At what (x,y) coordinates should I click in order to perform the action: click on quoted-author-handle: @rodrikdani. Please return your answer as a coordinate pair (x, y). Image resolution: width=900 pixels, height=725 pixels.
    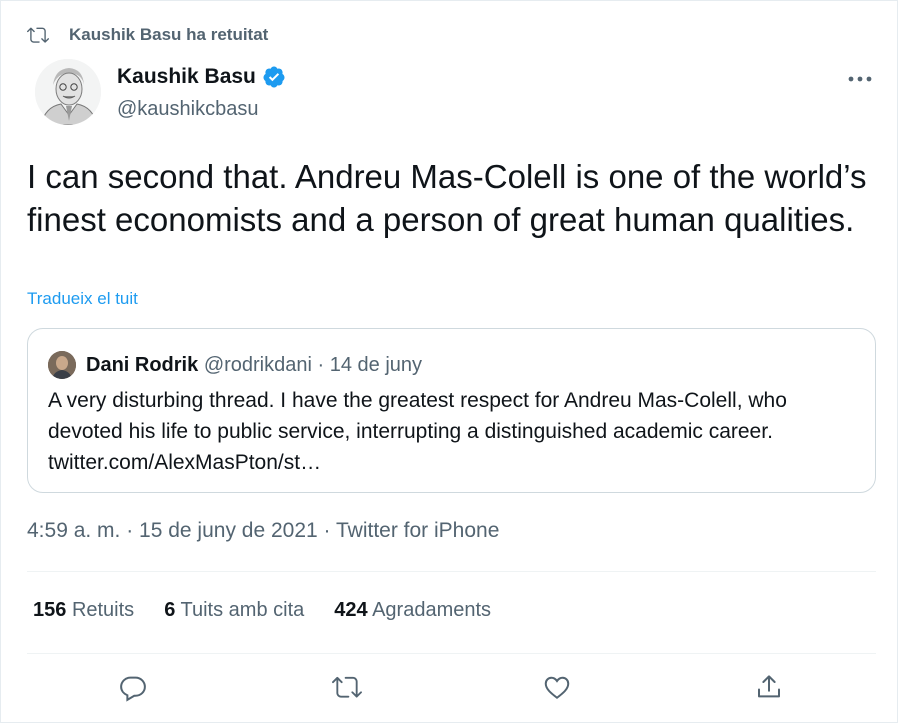
    Looking at the image, I should click on (258, 365).